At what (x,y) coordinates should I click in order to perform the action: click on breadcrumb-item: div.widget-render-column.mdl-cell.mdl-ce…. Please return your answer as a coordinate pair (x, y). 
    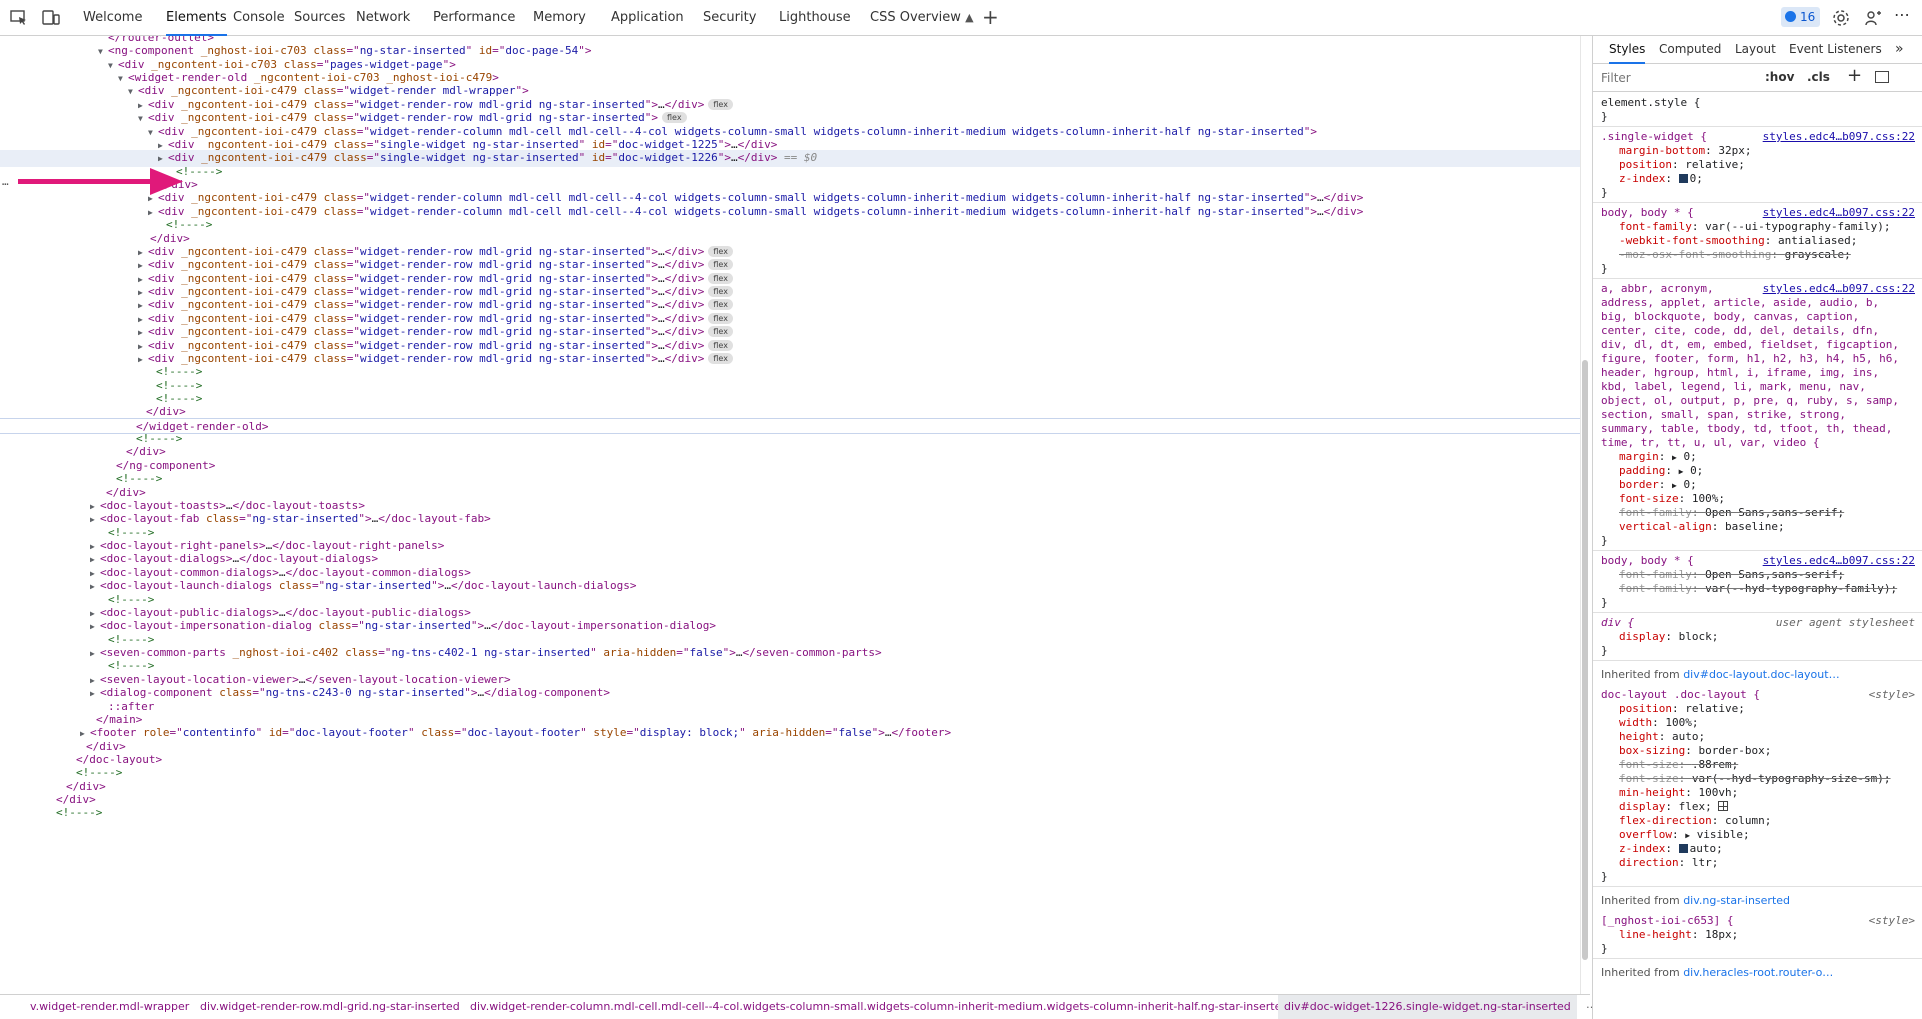
    Looking at the image, I should click on (879, 1007).